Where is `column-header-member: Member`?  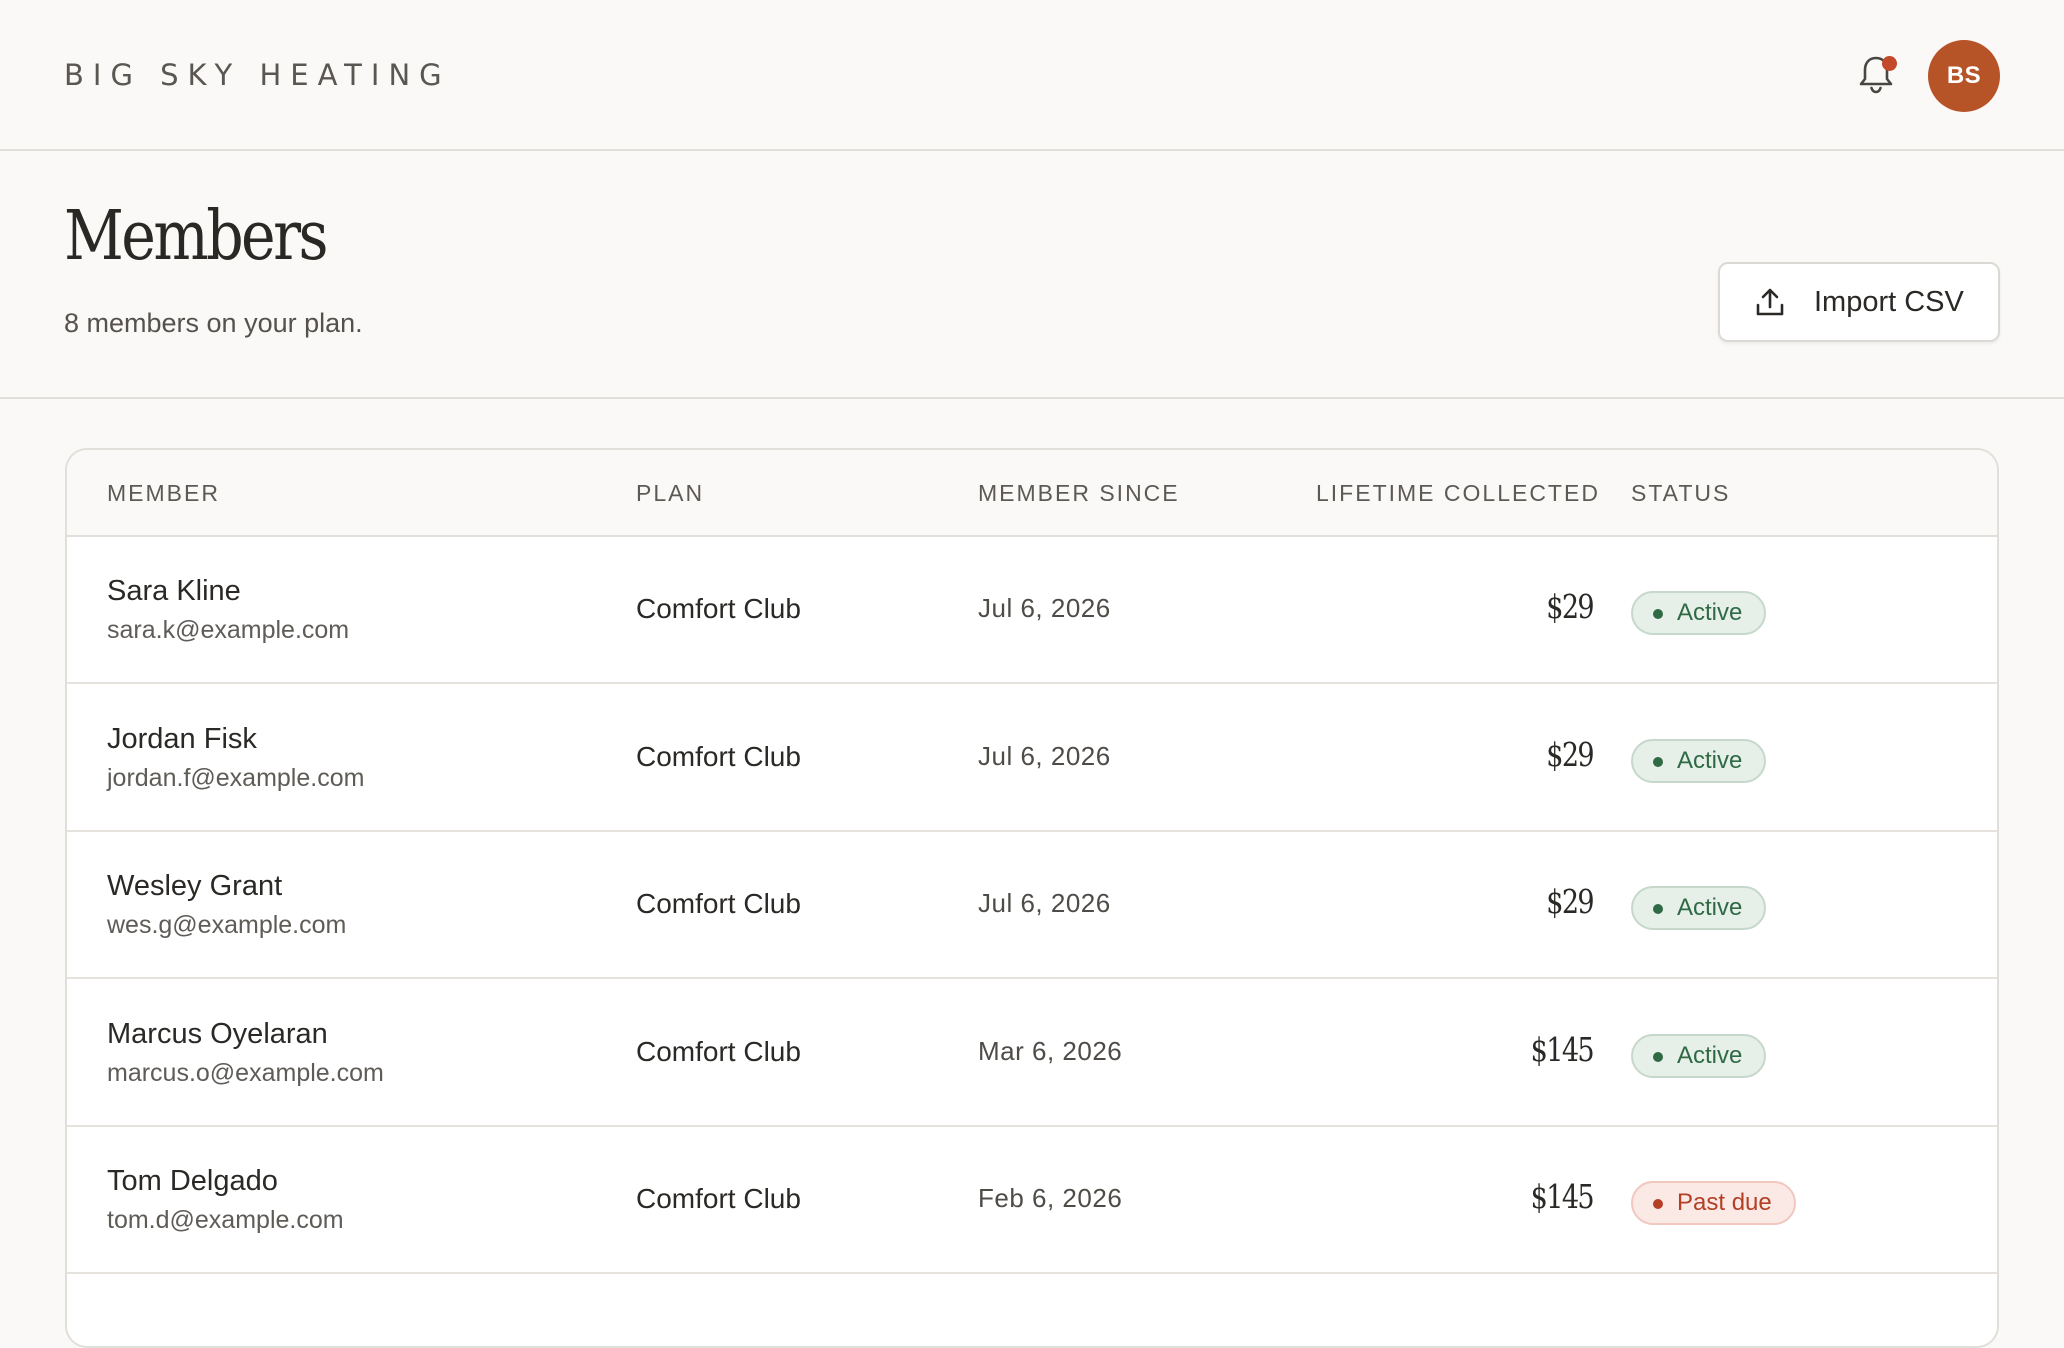 column-header-member: Member is located at coordinates (163, 493).